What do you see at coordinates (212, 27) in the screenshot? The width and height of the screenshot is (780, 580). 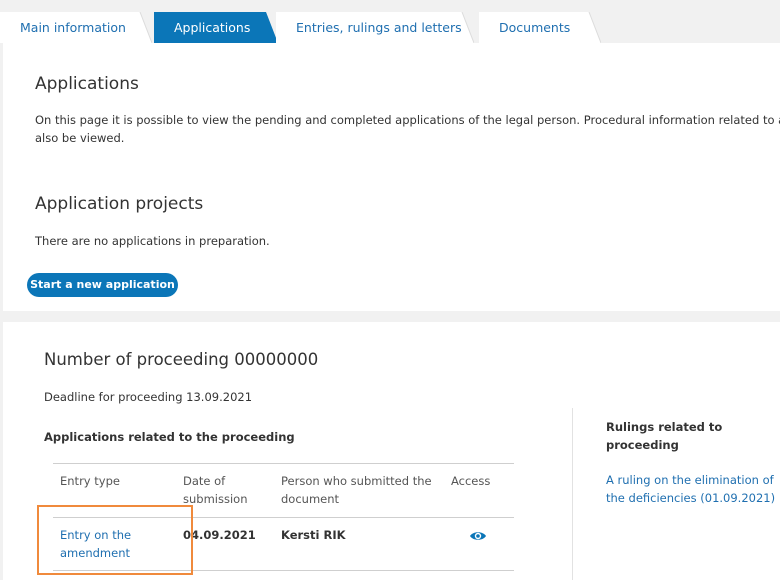 I see `tab-label: Applications` at bounding box center [212, 27].